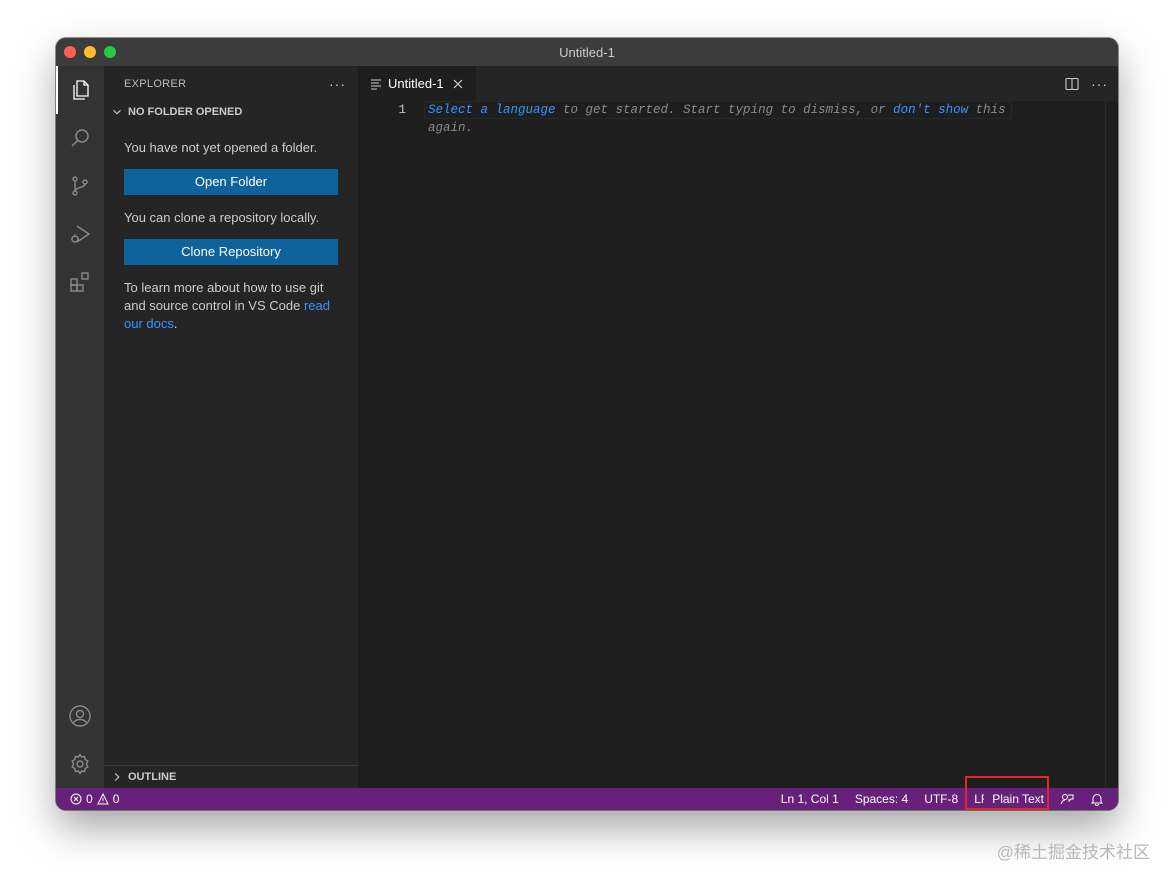  Describe the element at coordinates (221, 147) in the screenshot. I see `no-folder-text: You have not yet opened a folder.` at that location.